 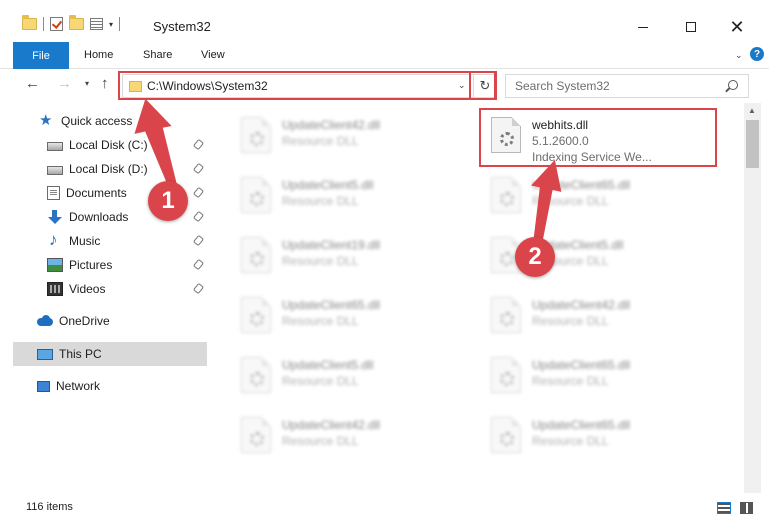 I want to click on tab-home: Home, so click(x=98, y=55).